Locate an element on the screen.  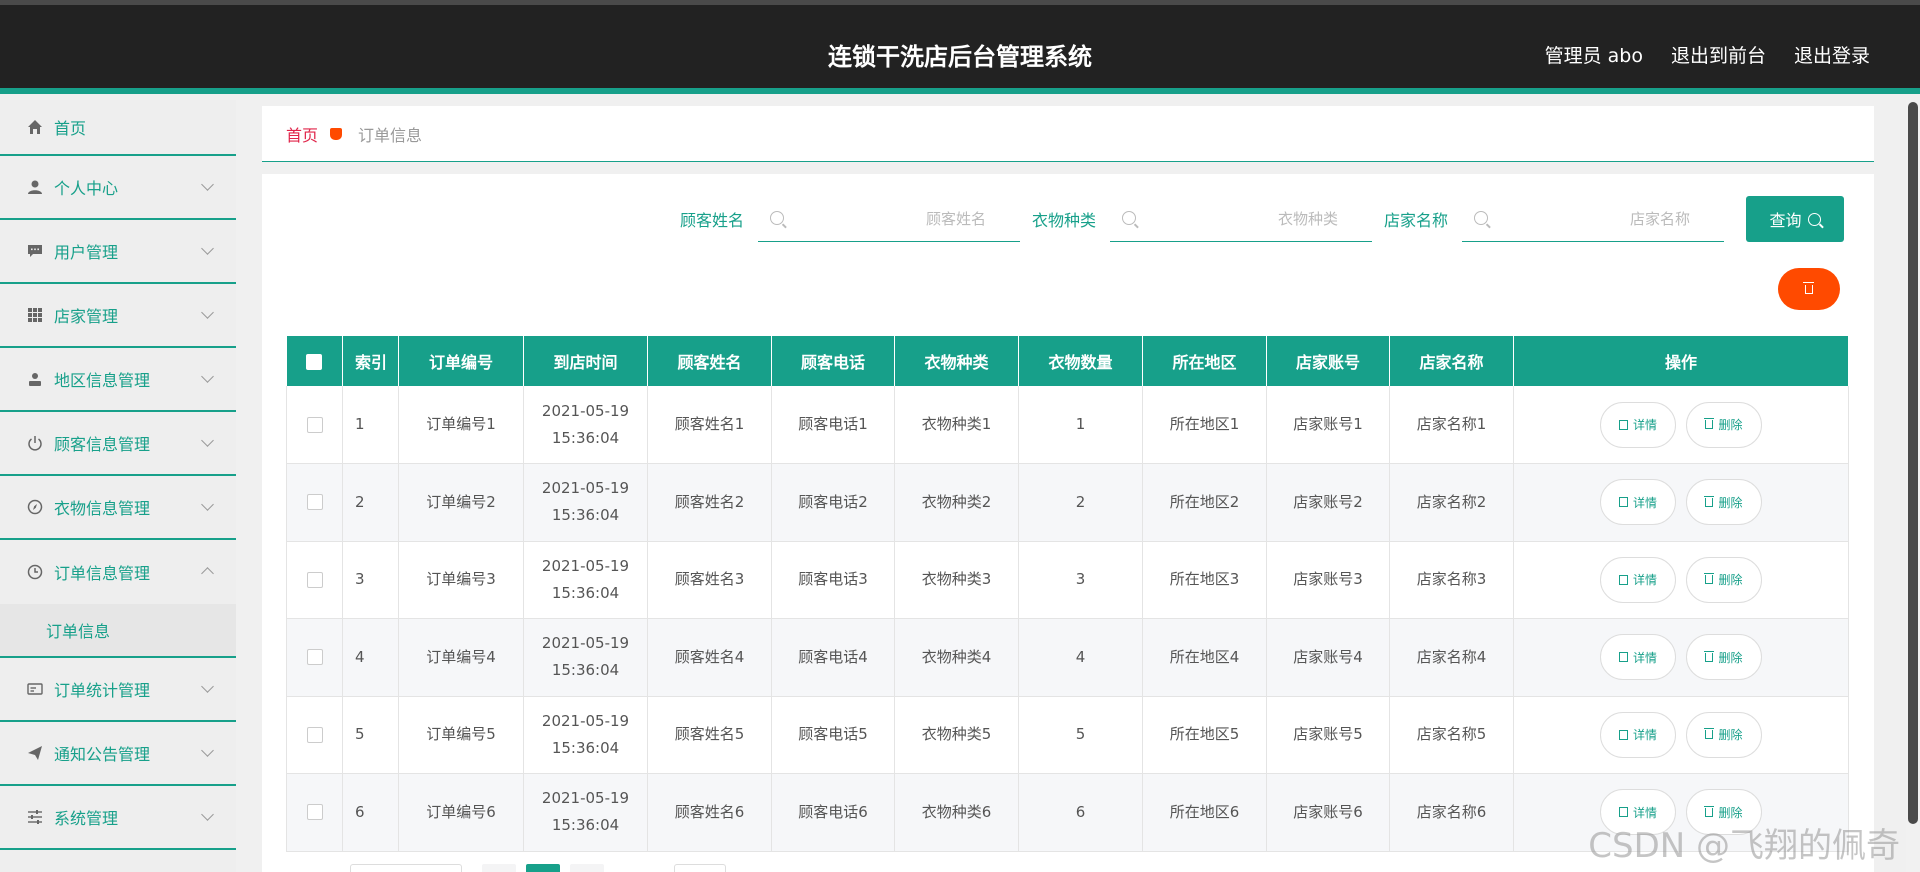
batch-delete-button is located at coordinates (1809, 289).